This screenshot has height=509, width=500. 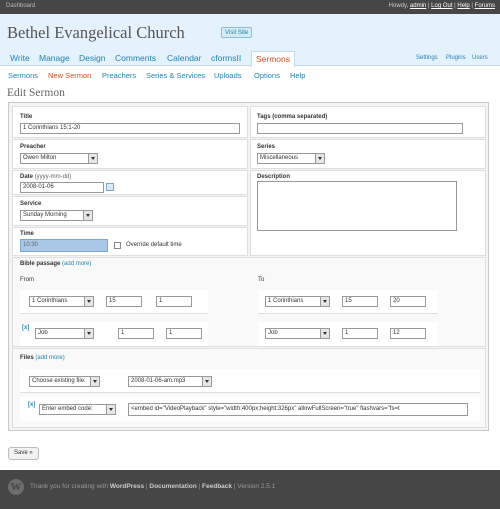 What do you see at coordinates (59, 381) in the screenshot?
I see `file-type-value: Choose existing file:` at bounding box center [59, 381].